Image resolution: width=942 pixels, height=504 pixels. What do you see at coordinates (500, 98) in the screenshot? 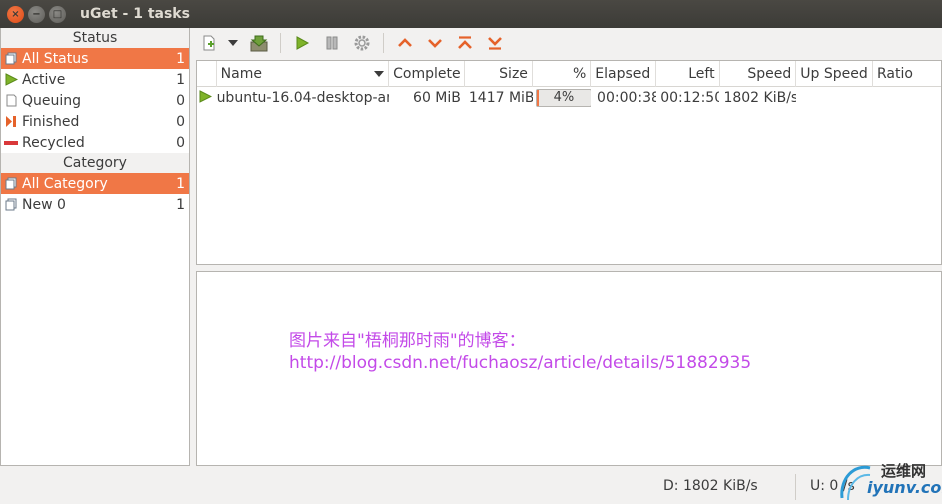
I see `task-size: 1417 MiB` at bounding box center [500, 98].